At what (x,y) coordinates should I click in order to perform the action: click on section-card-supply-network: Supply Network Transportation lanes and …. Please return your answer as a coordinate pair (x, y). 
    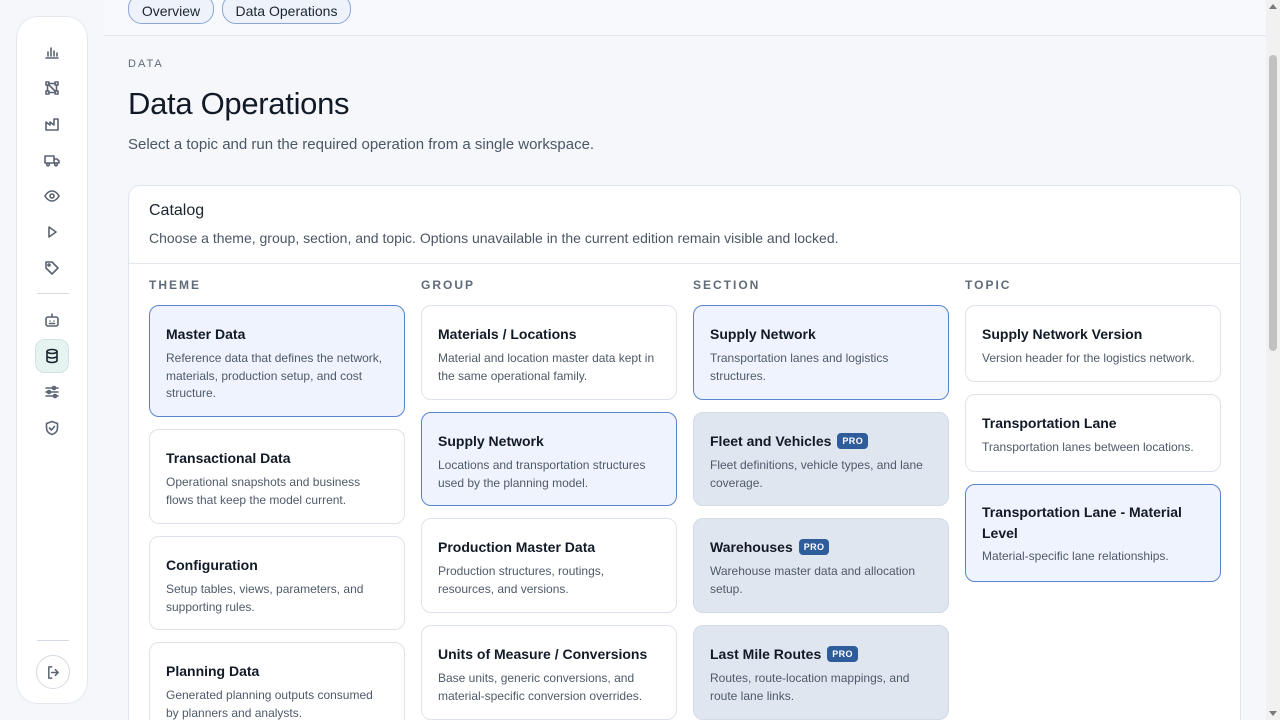
    Looking at the image, I should click on (821, 352).